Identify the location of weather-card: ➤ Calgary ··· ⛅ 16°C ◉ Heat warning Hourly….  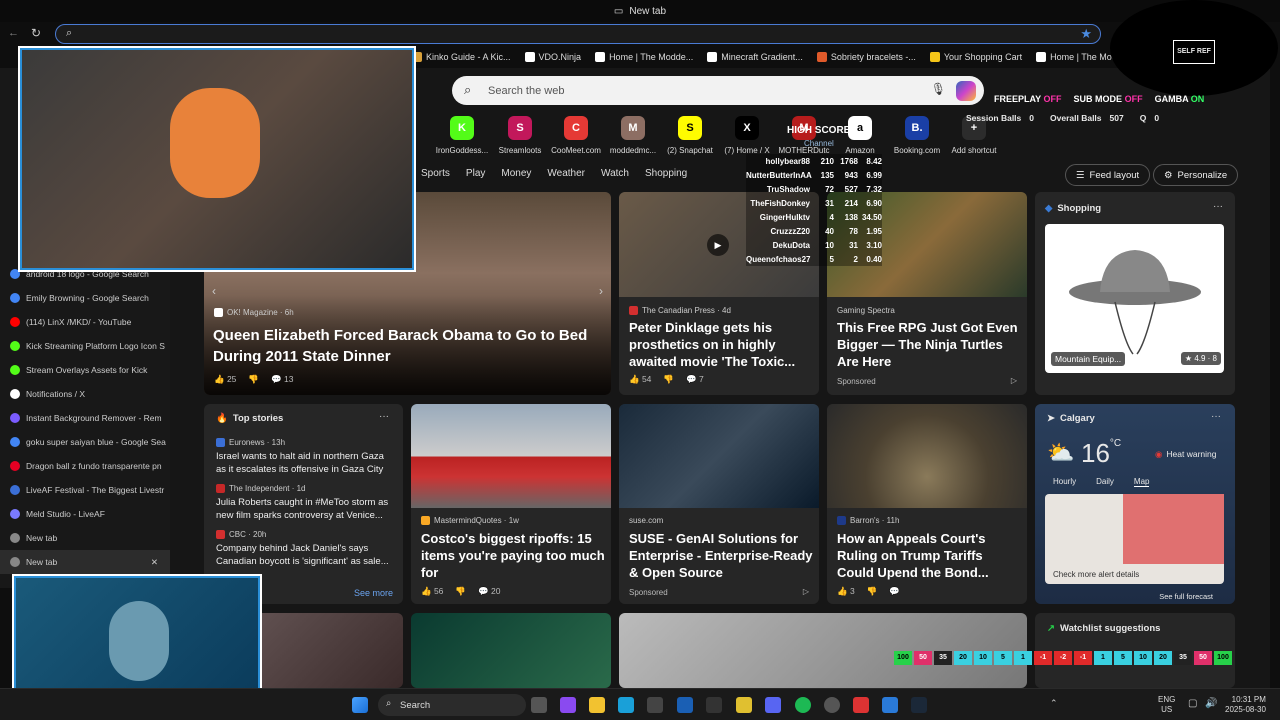
(1135, 504).